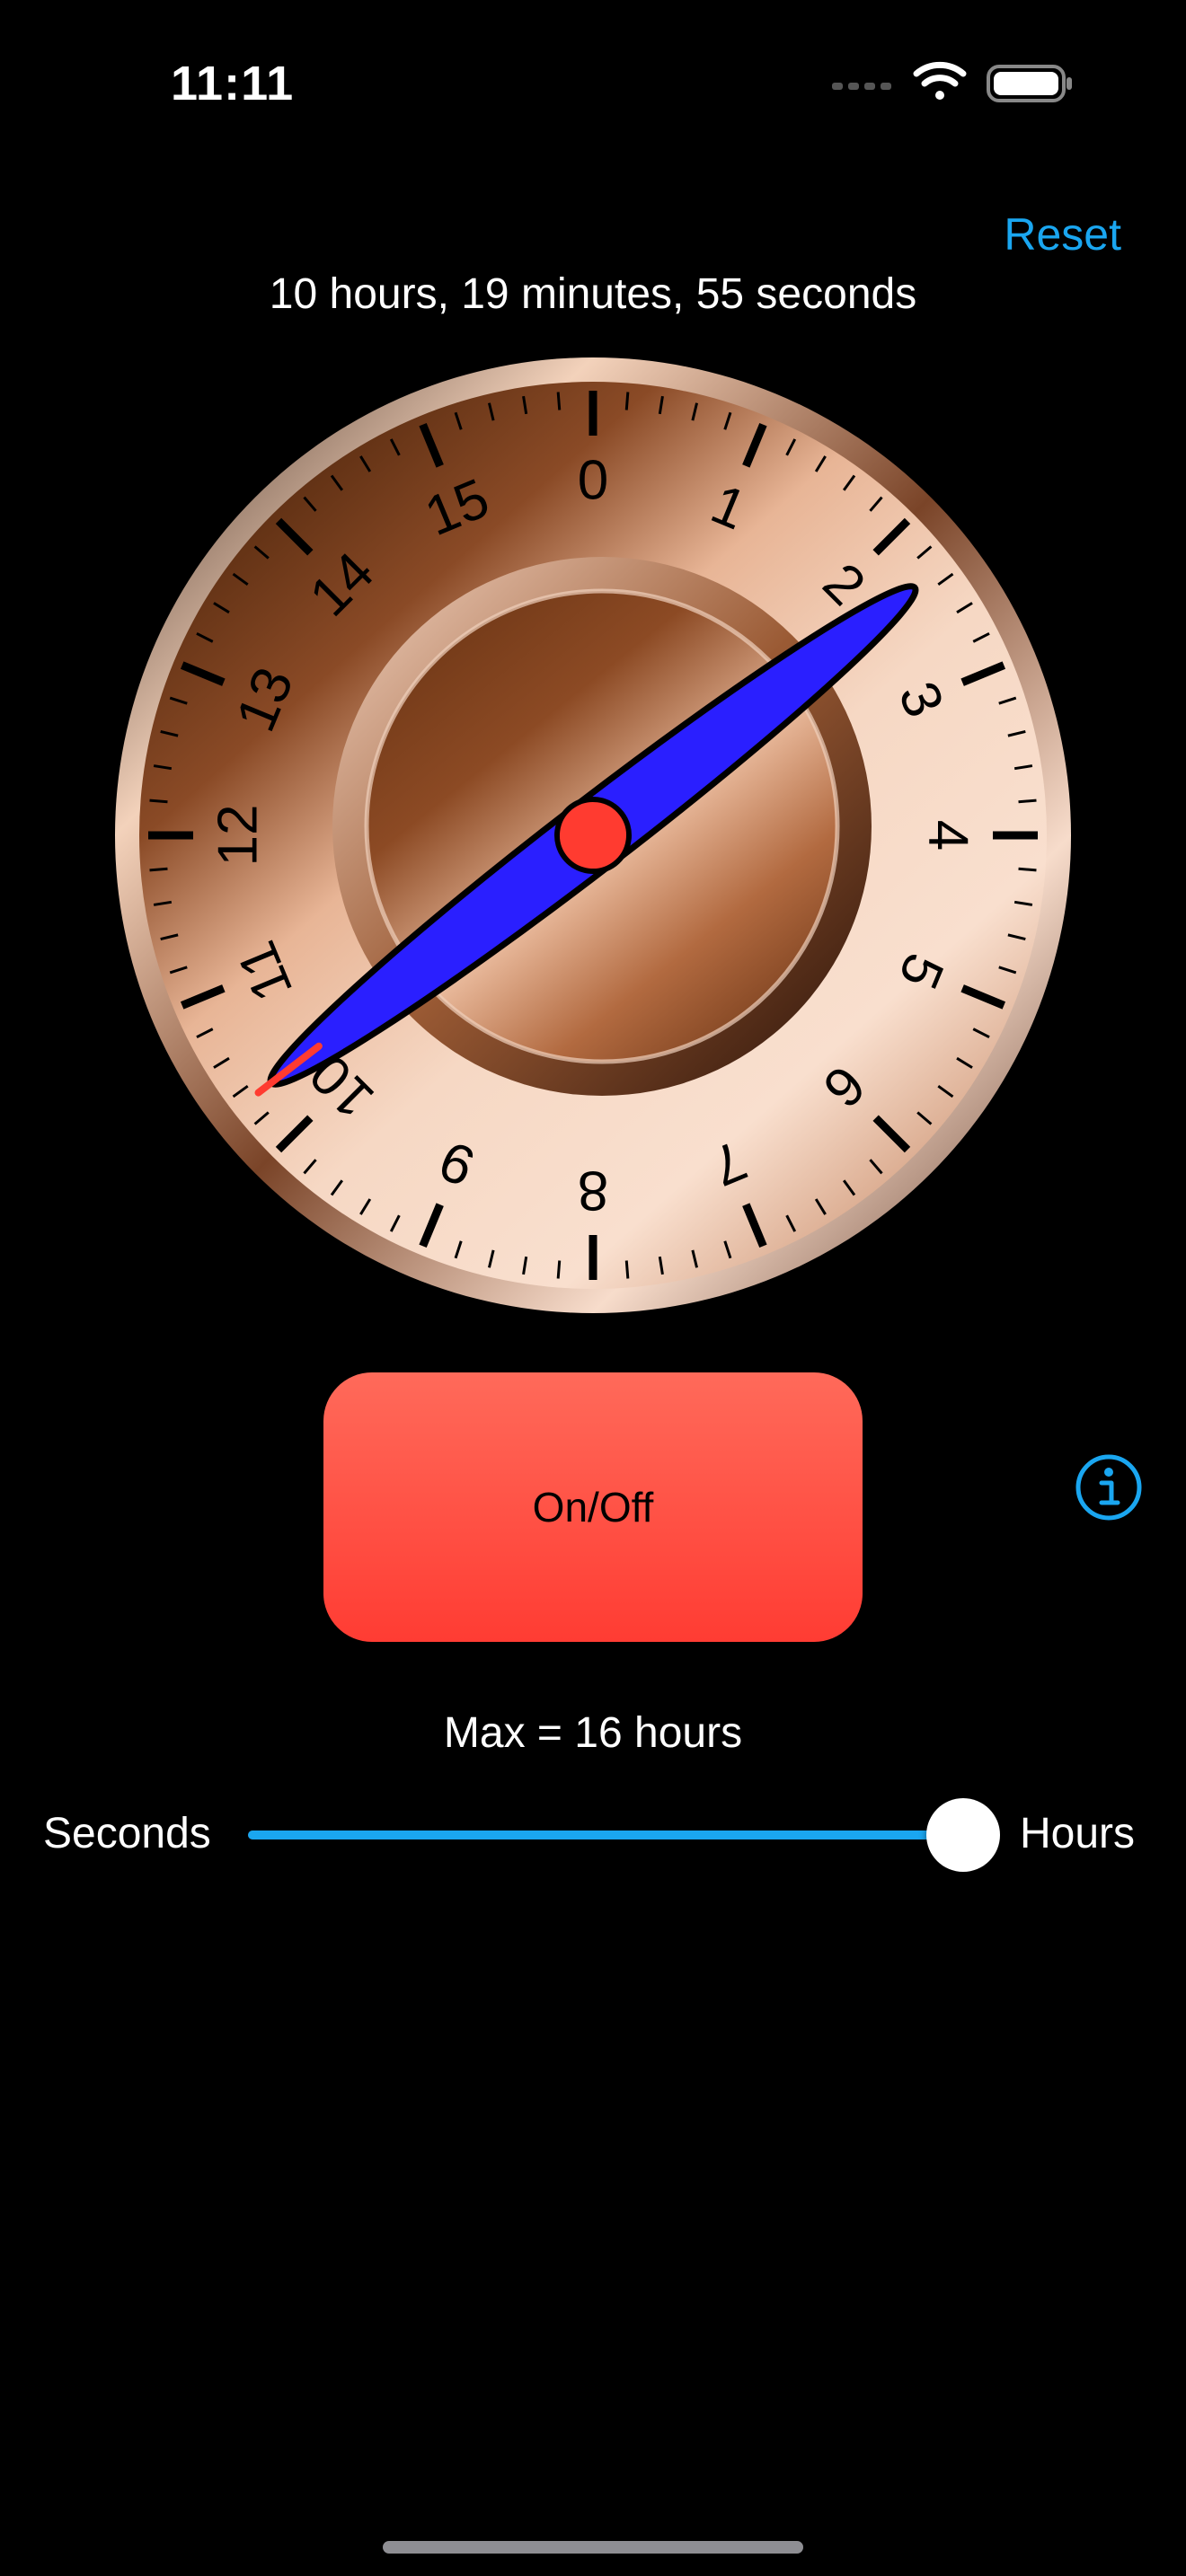 The image size is (1186, 2576). What do you see at coordinates (593, 481) in the screenshot?
I see `dial-label-0: 0` at bounding box center [593, 481].